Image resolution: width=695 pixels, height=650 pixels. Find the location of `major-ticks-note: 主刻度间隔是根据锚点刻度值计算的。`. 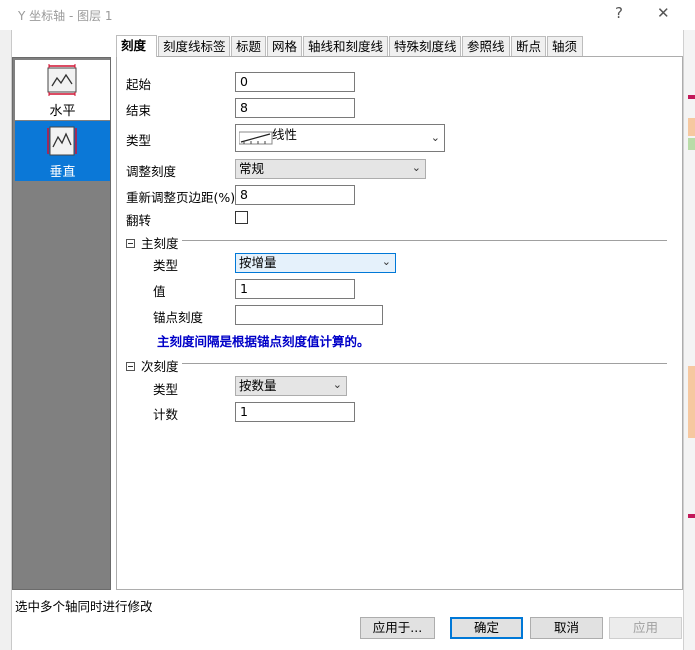

major-ticks-note: 主刻度间隔是根据锚点刻度值计算的。 is located at coordinates (263, 341).